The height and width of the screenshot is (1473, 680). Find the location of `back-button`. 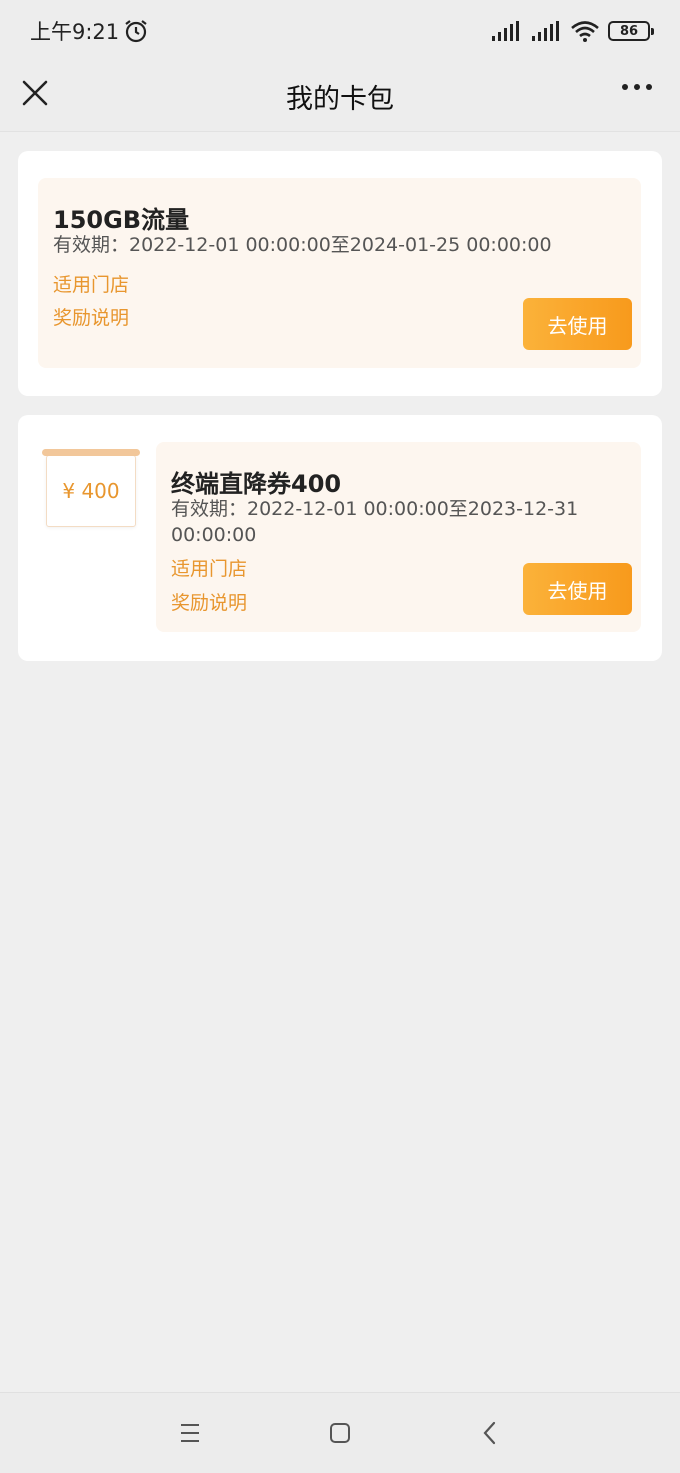

back-button is located at coordinates (490, 1433).